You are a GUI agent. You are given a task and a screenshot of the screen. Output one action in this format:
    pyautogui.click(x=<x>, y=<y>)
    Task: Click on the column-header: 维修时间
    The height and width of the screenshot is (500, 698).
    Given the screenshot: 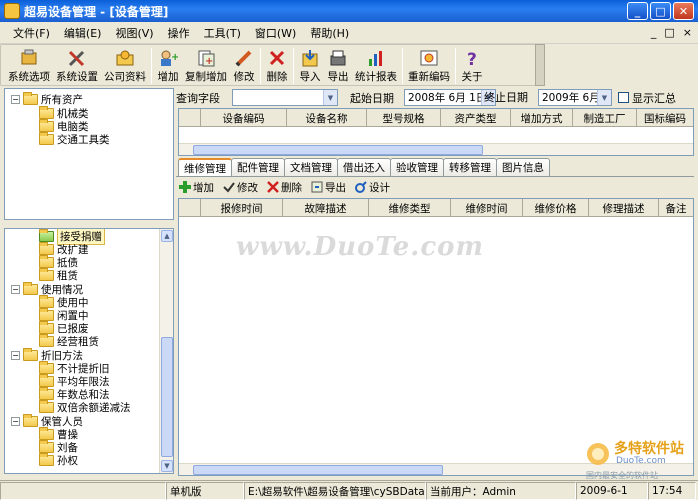 What is the action you would take?
    pyautogui.click(x=487, y=208)
    